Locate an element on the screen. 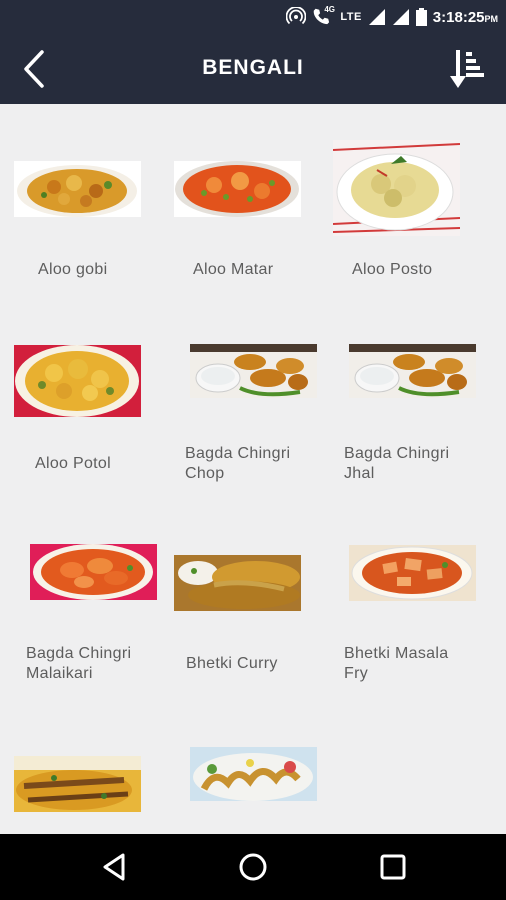  wifi-call-icon: 4G is located at coordinates (323, 16).